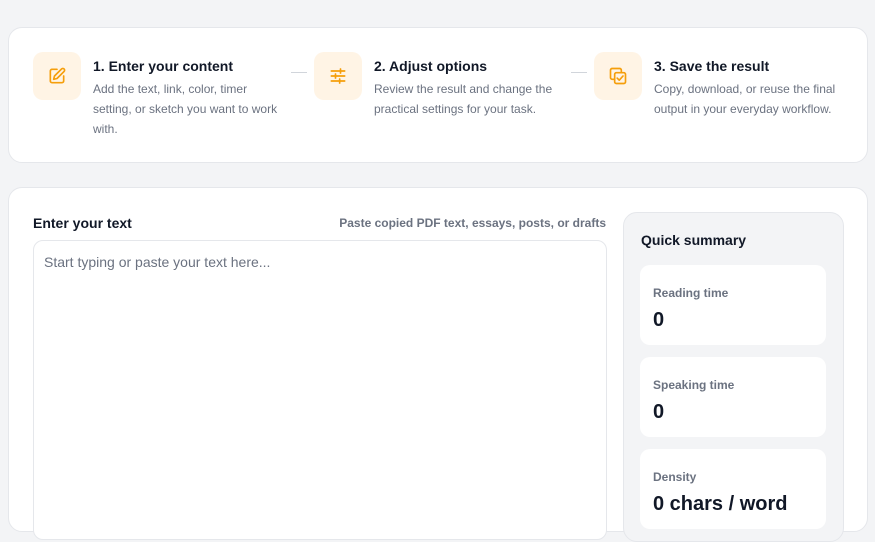 The image size is (875, 542). Describe the element at coordinates (618, 76) in the screenshot. I see `copy-check-icon` at that location.